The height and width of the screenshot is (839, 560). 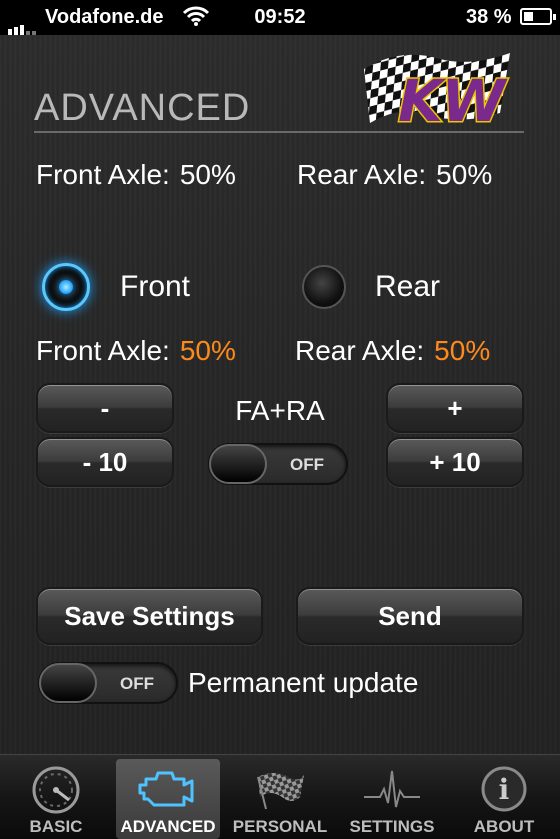 I want to click on tab-settings: SETTINGS, so click(x=392, y=799).